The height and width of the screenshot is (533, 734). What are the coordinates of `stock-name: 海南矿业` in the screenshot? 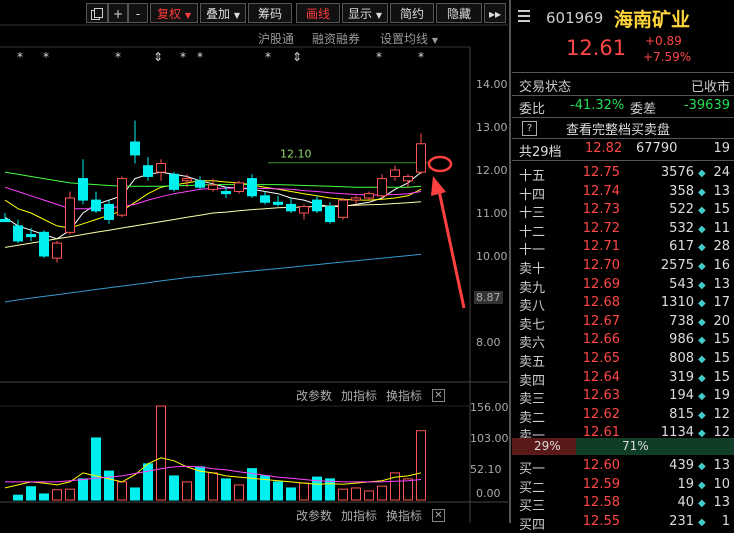 It's located at (652, 20).